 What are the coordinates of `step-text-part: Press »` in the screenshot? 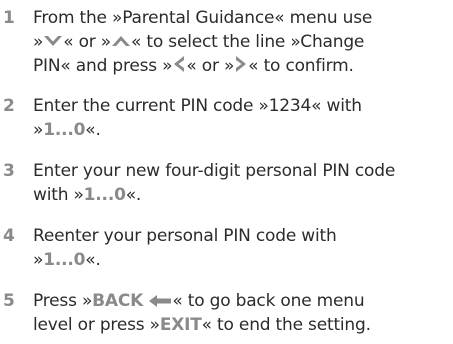 It's located at (63, 301).